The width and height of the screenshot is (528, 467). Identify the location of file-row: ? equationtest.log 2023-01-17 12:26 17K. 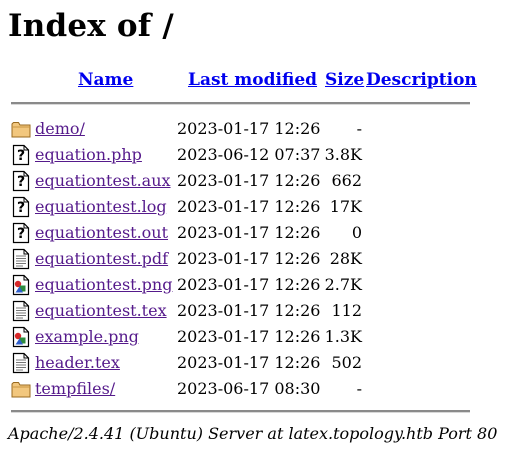
(264, 206).